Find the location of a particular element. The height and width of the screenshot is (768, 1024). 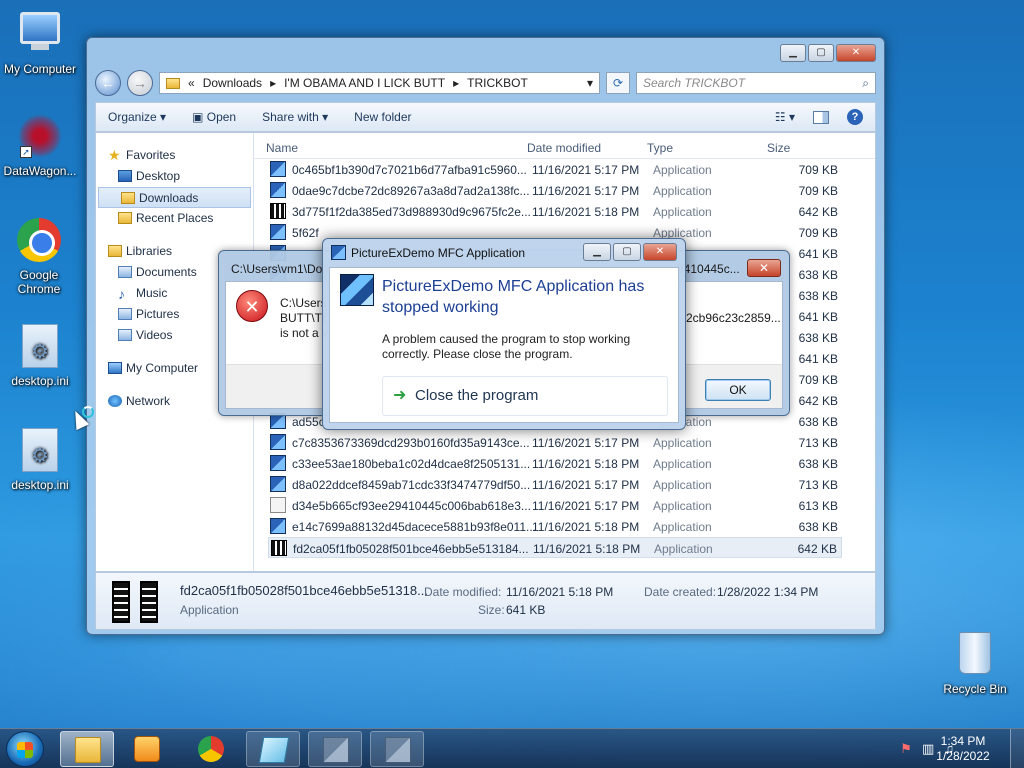

folder-icon is located at coordinates (88, 750).